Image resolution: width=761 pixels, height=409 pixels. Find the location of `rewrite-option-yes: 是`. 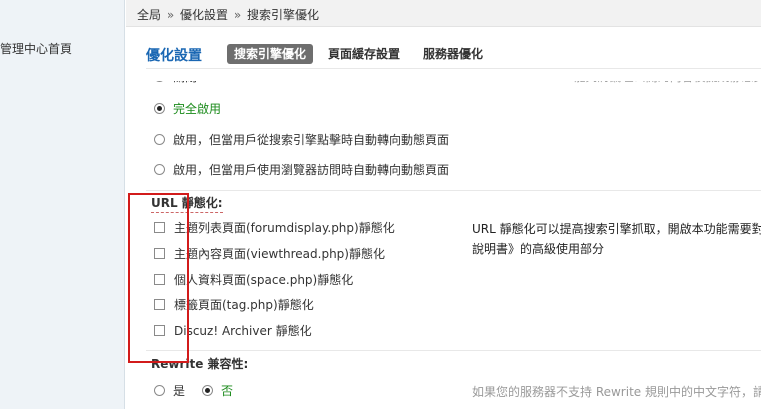

rewrite-option-yes: 是 is located at coordinates (169, 390).